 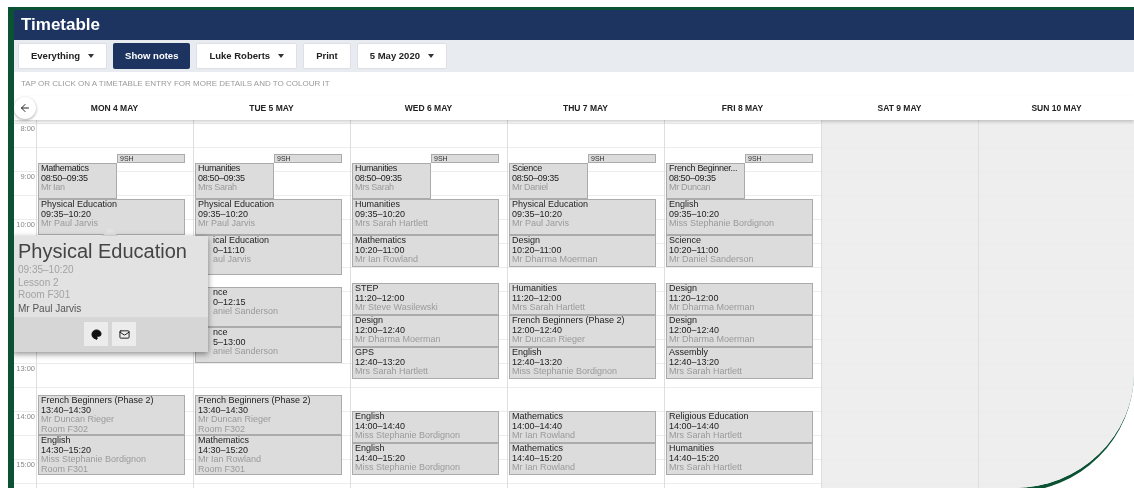 I want to click on entry-subject: STEP, so click(x=367, y=289).